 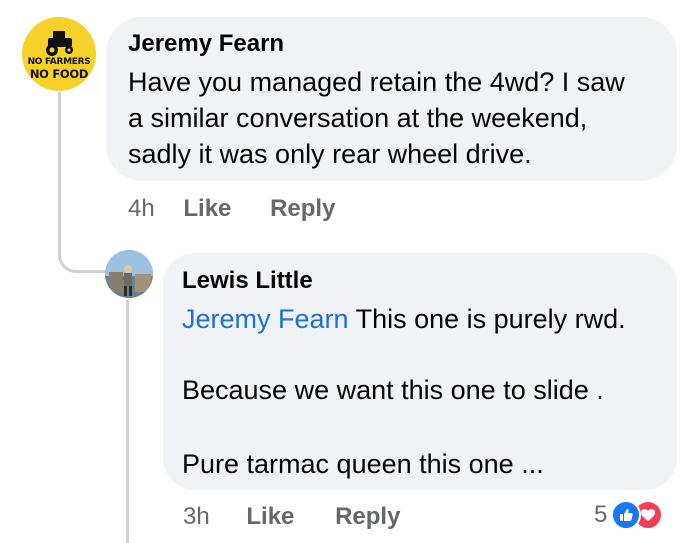 I want to click on profile-photo, so click(x=129, y=274).